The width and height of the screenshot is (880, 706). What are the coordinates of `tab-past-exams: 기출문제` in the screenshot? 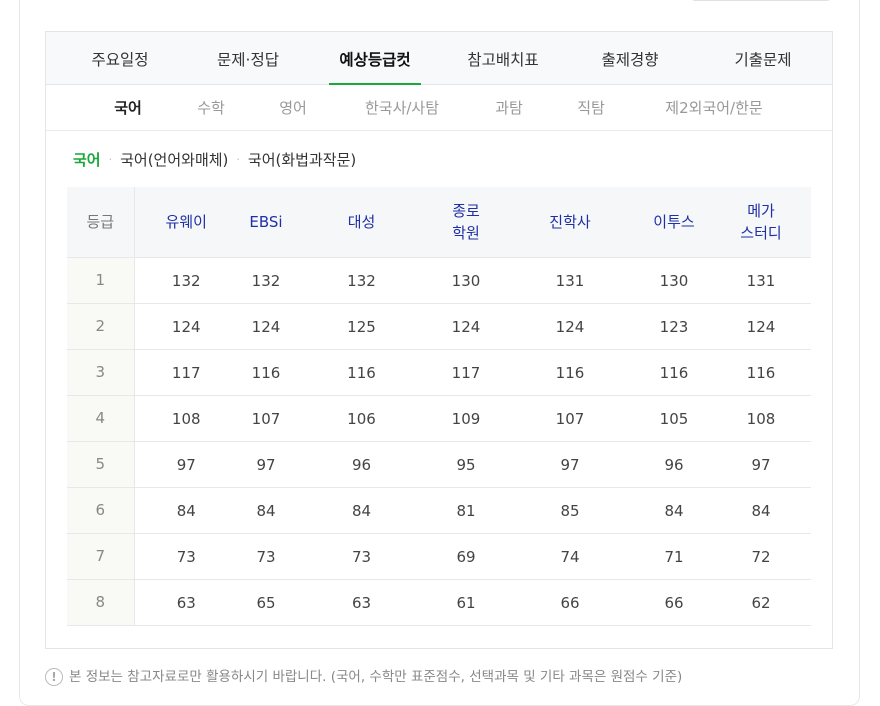 It's located at (763, 58).